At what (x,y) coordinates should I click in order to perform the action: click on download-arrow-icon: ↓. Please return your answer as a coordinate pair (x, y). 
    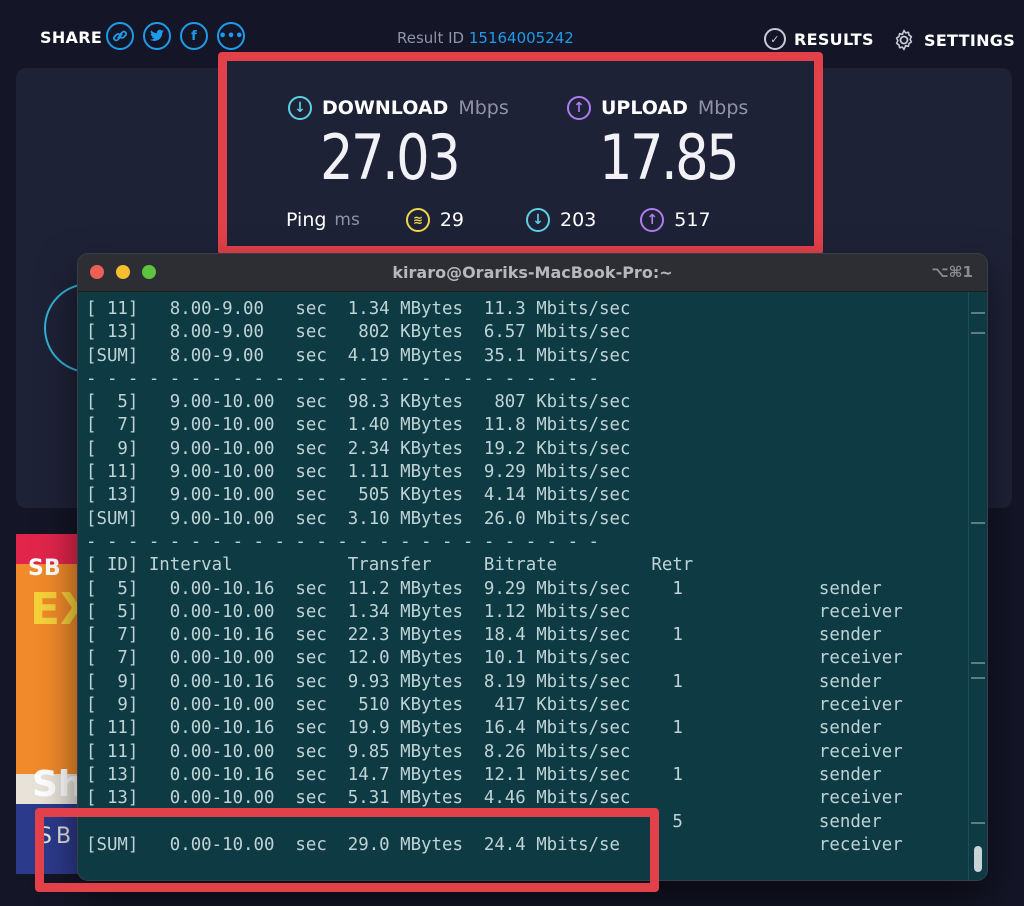
    Looking at the image, I should click on (300, 108).